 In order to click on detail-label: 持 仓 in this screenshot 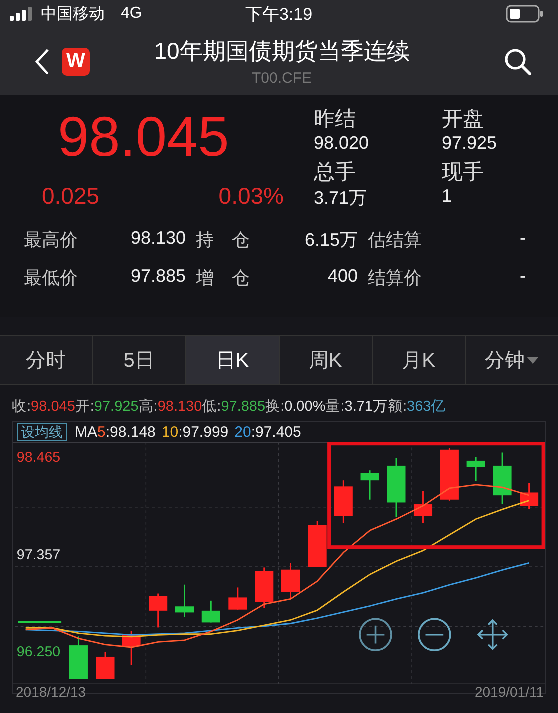, I will do `click(223, 240)`.